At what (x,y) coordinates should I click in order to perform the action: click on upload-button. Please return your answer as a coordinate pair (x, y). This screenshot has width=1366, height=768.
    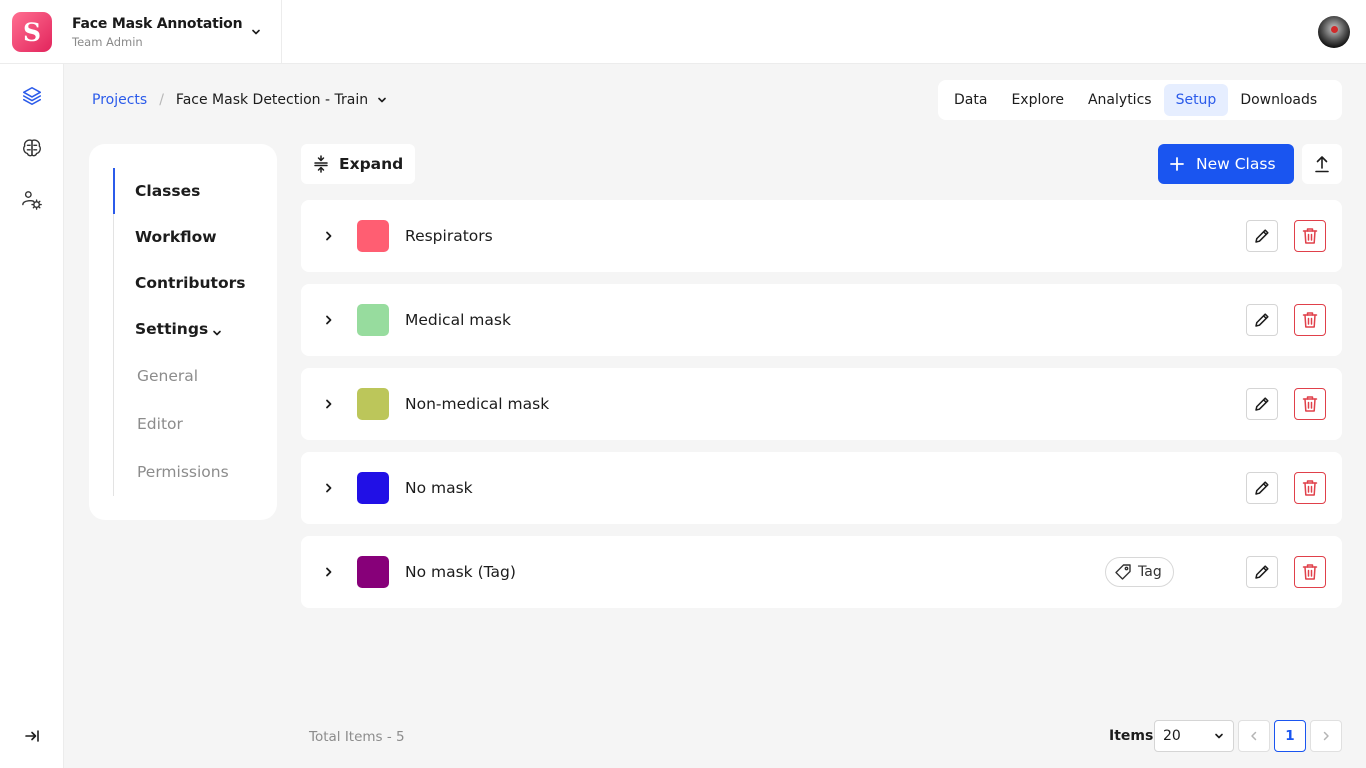
    Looking at the image, I should click on (1322, 164).